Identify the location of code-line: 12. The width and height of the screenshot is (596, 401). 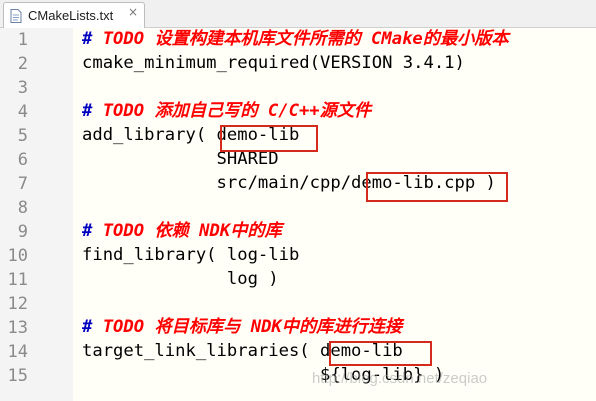
(298, 304).